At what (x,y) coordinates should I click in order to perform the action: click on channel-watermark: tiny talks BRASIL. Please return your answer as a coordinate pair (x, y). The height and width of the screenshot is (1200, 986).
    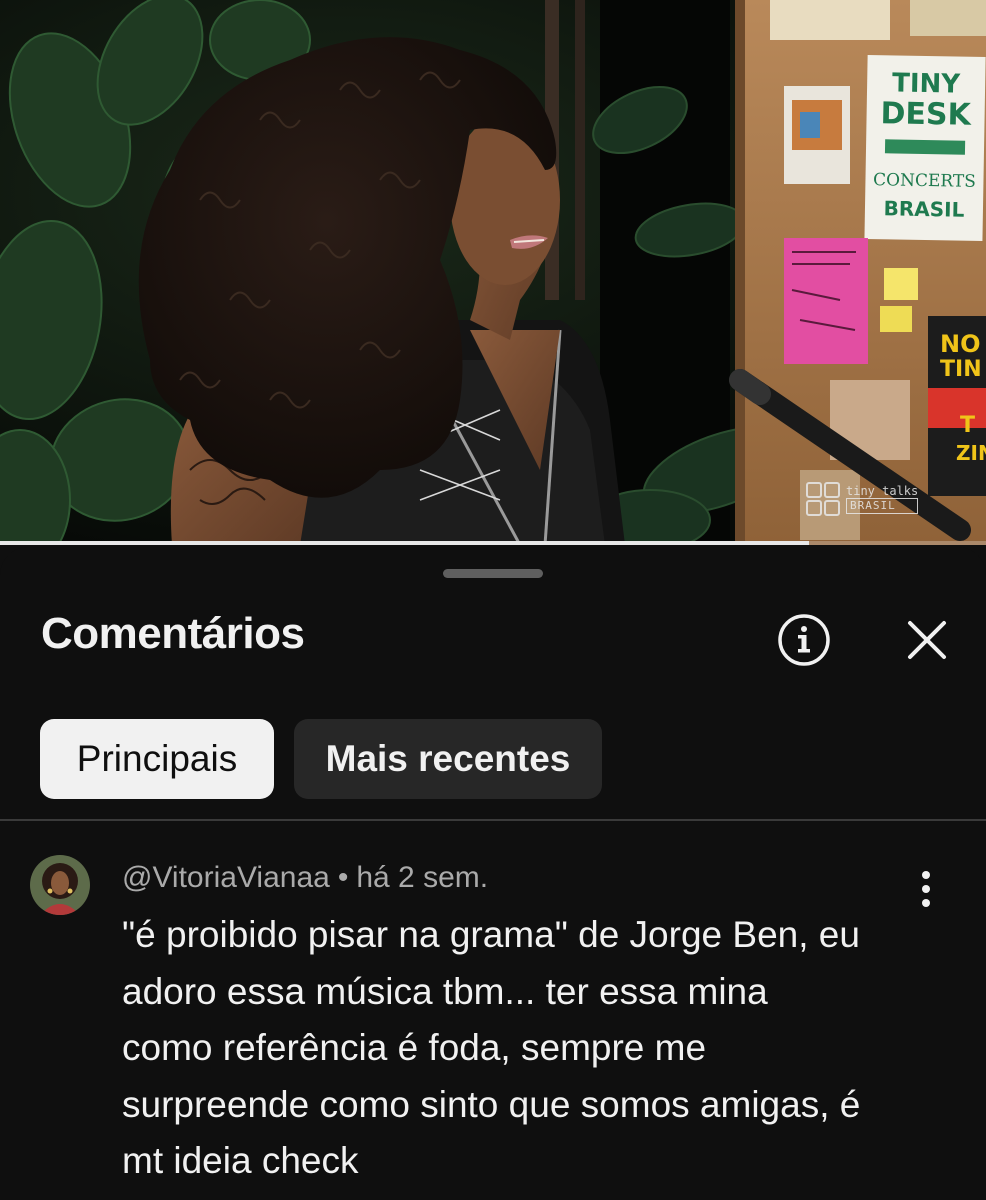
    Looking at the image, I should click on (862, 499).